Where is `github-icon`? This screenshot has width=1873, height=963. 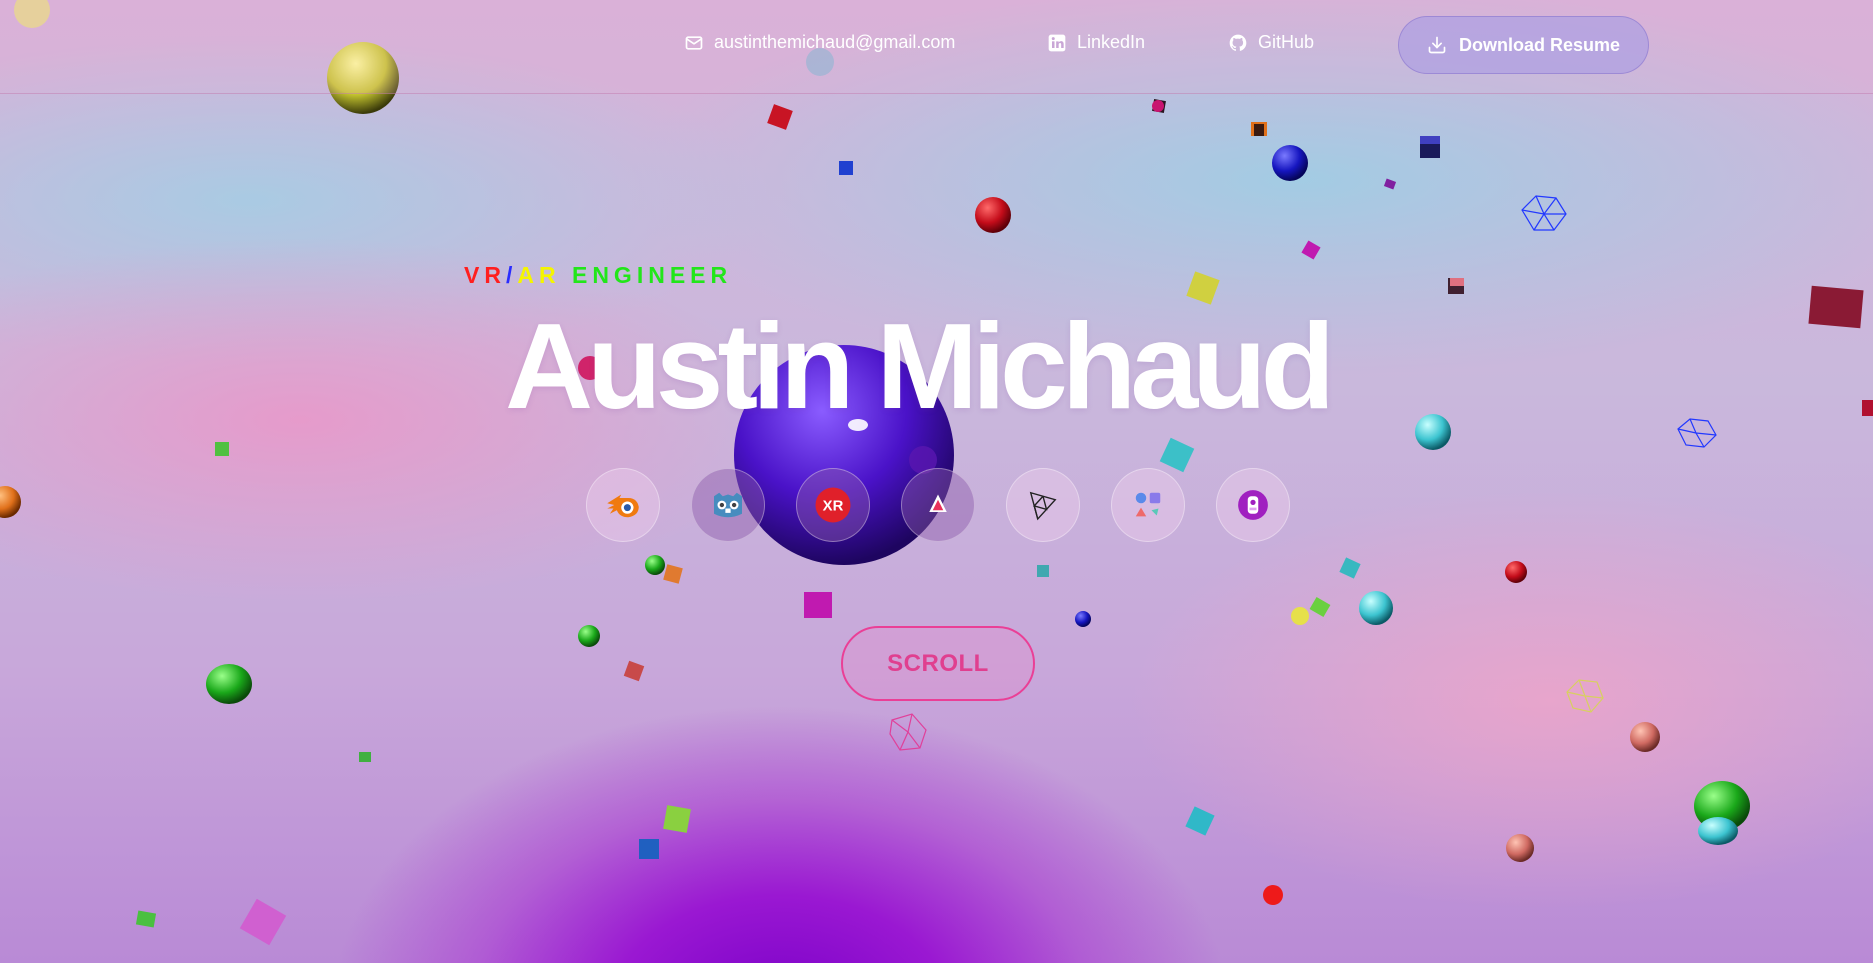
github-icon is located at coordinates (1238, 42).